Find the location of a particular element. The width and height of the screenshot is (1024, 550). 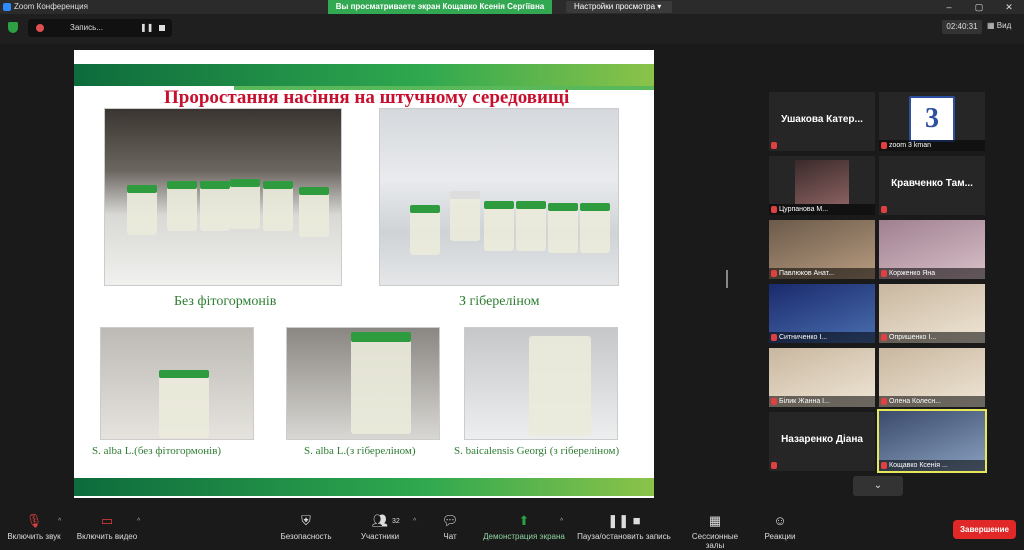

slide-stripe-top is located at coordinates (364, 75).